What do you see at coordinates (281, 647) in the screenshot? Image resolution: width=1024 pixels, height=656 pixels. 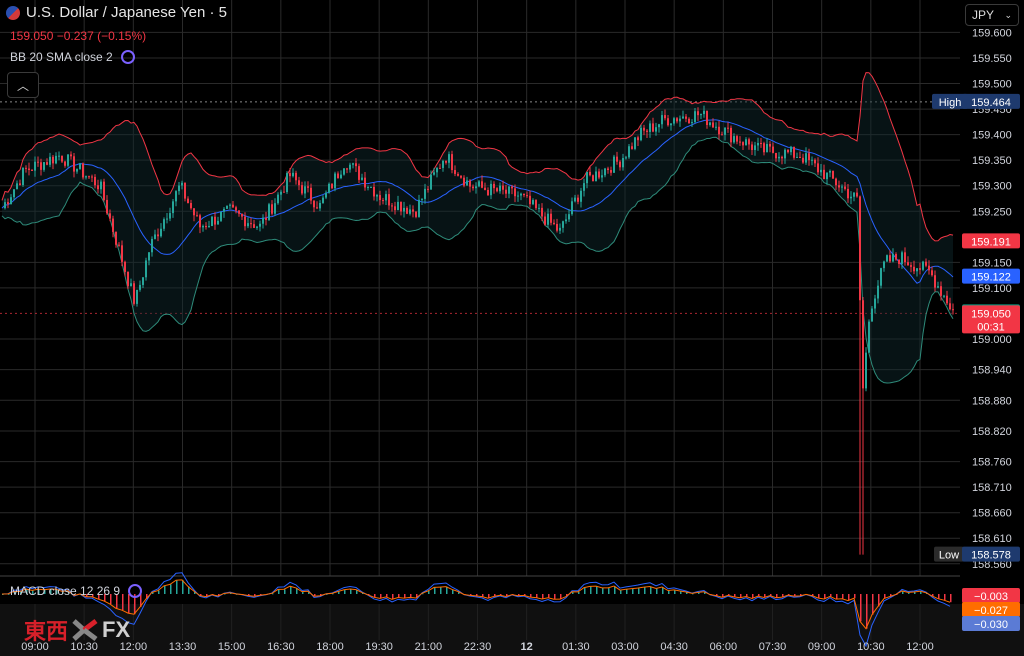 I see `time-tick-label: 16:30` at bounding box center [281, 647].